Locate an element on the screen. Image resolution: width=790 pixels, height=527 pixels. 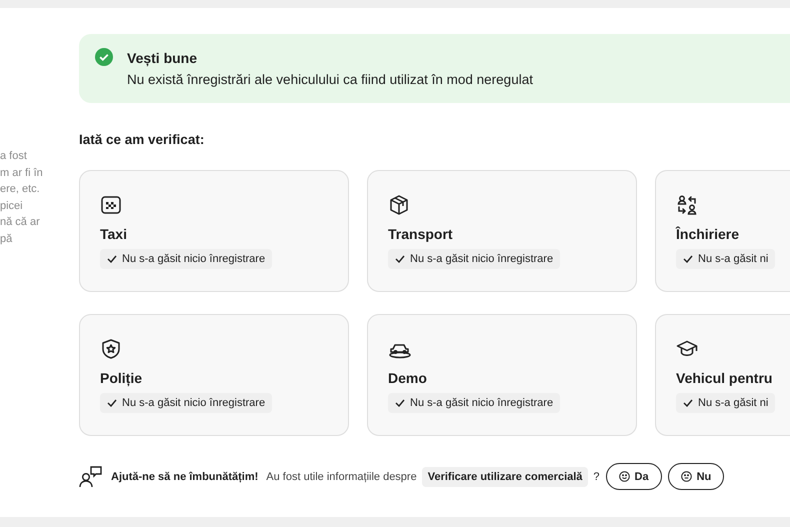
description-text-line: ere, etc. is located at coordinates (20, 189).